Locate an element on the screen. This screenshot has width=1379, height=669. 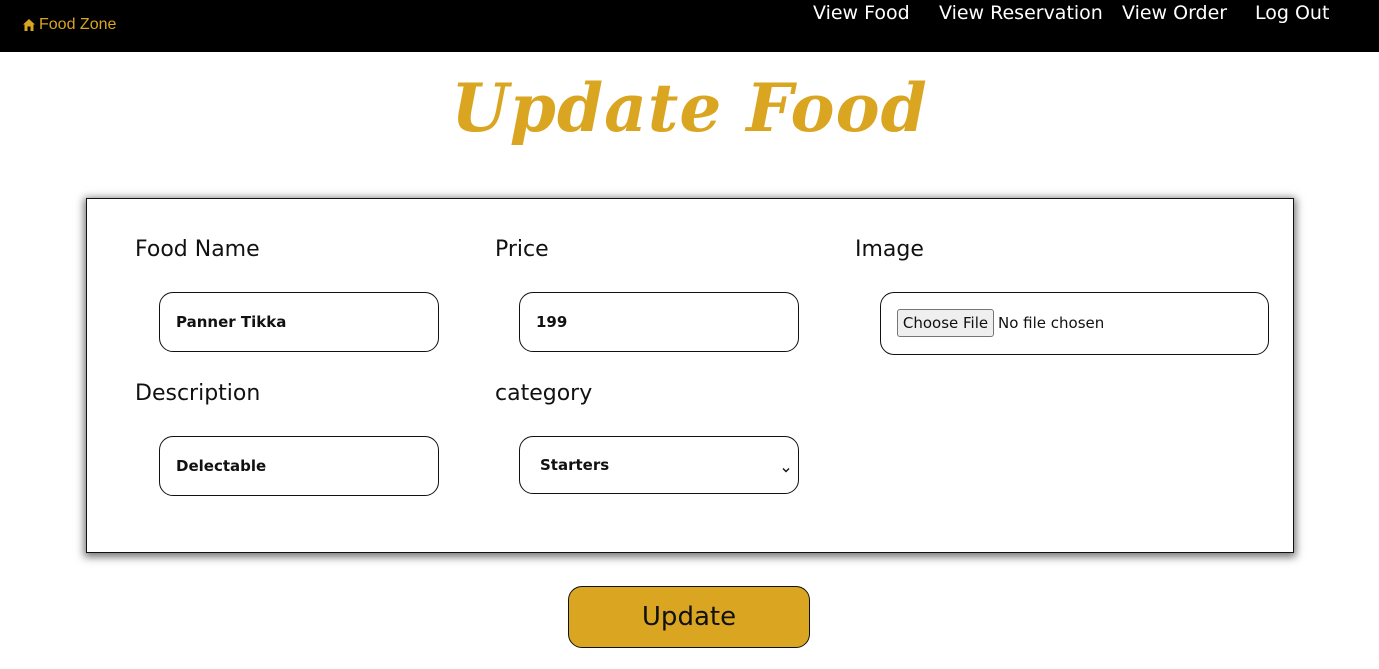
home-icon is located at coordinates (29, 25).